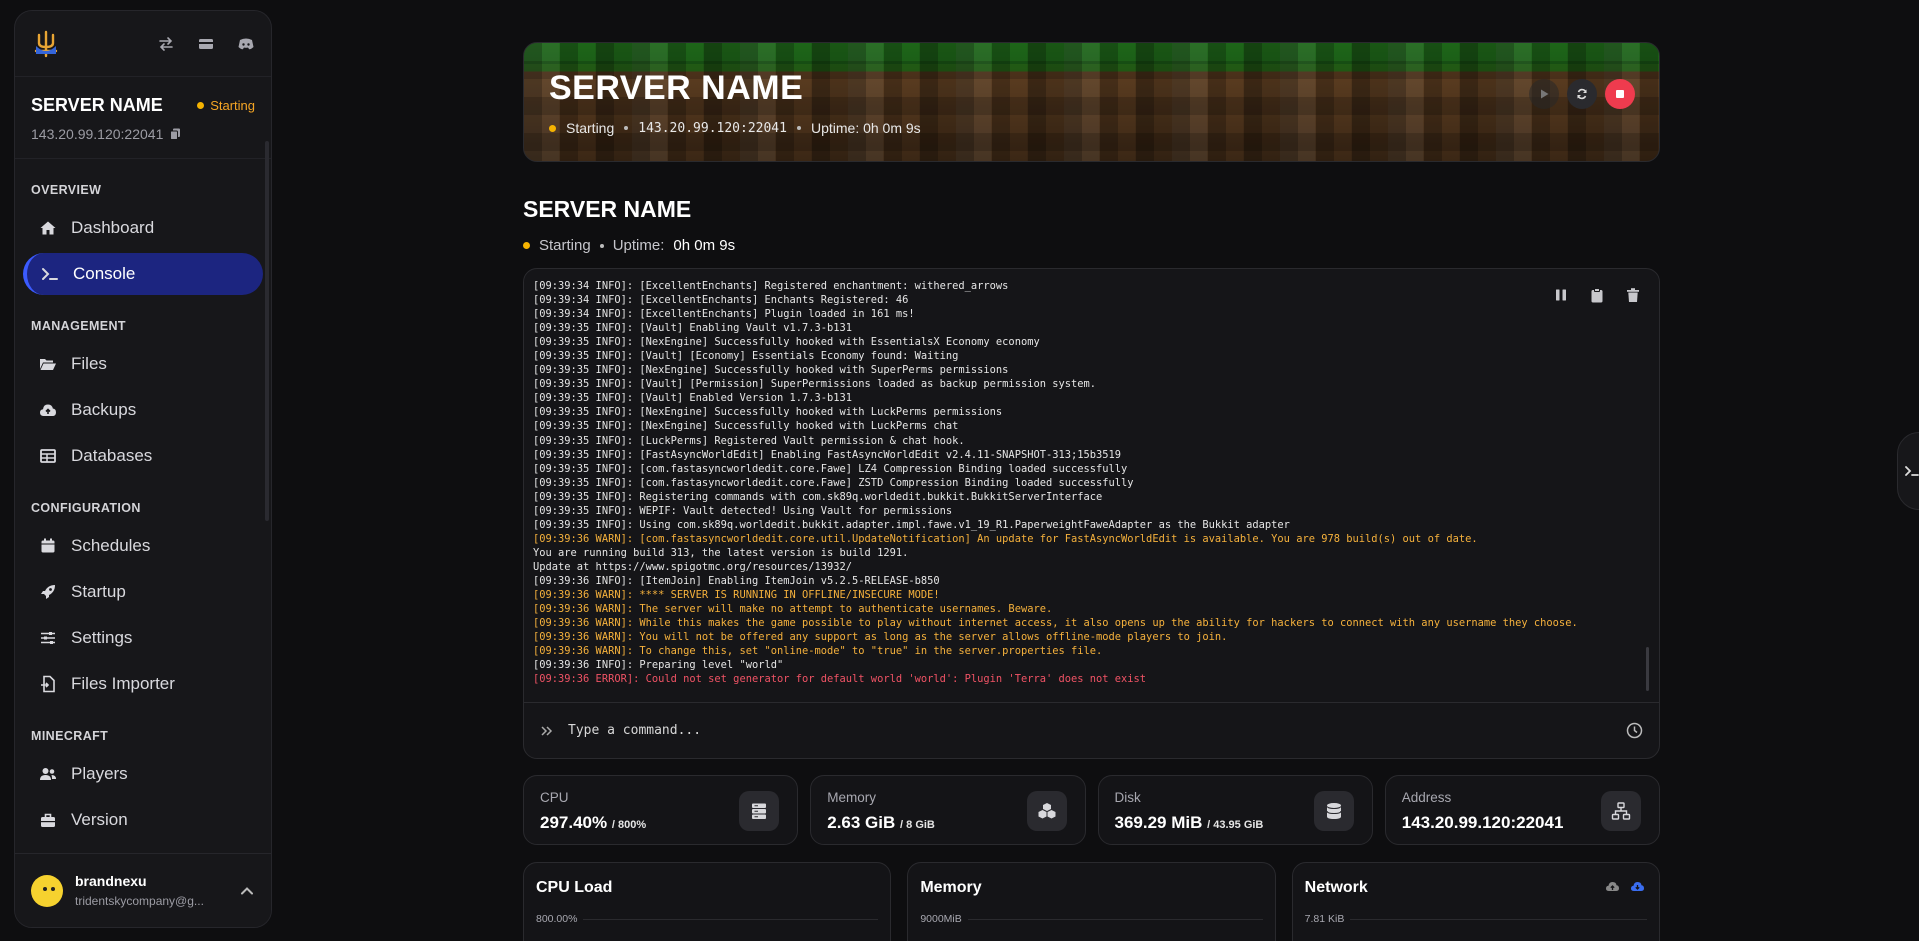 The height and width of the screenshot is (941, 1919). Describe the element at coordinates (143, 274) in the screenshot. I see `sidebar-item-console: Console` at that location.